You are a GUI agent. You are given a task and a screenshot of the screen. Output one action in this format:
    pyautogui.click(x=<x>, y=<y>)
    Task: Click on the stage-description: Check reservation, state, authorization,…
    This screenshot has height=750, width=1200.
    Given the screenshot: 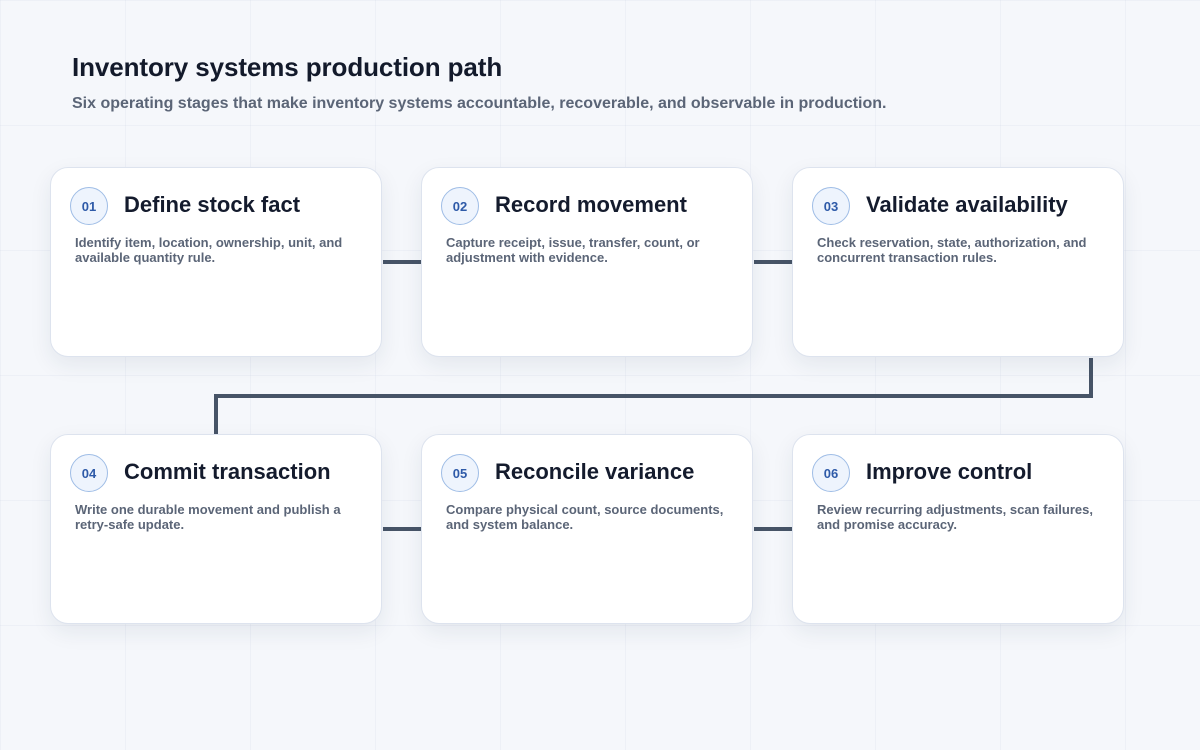 What is the action you would take?
    pyautogui.click(x=952, y=250)
    